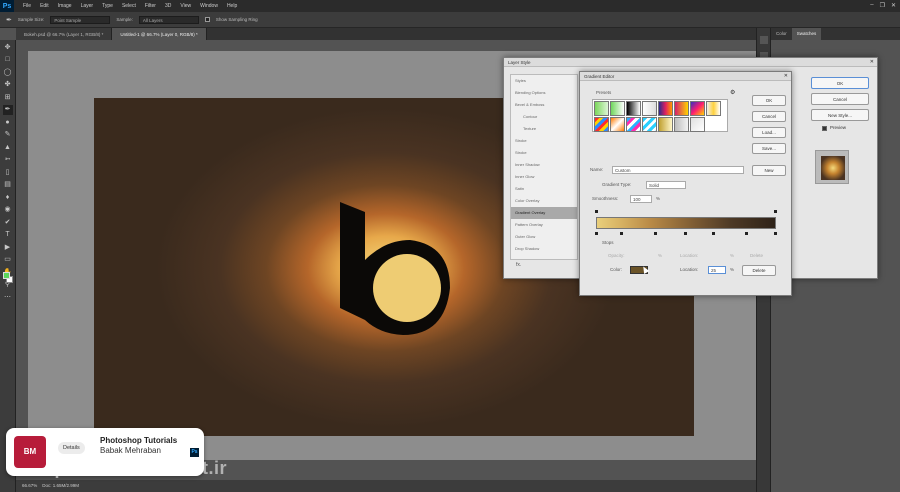 Image resolution: width=900 pixels, height=492 pixels. Describe the element at coordinates (781, 34) in the screenshot. I see `tab-color: Color` at that location.